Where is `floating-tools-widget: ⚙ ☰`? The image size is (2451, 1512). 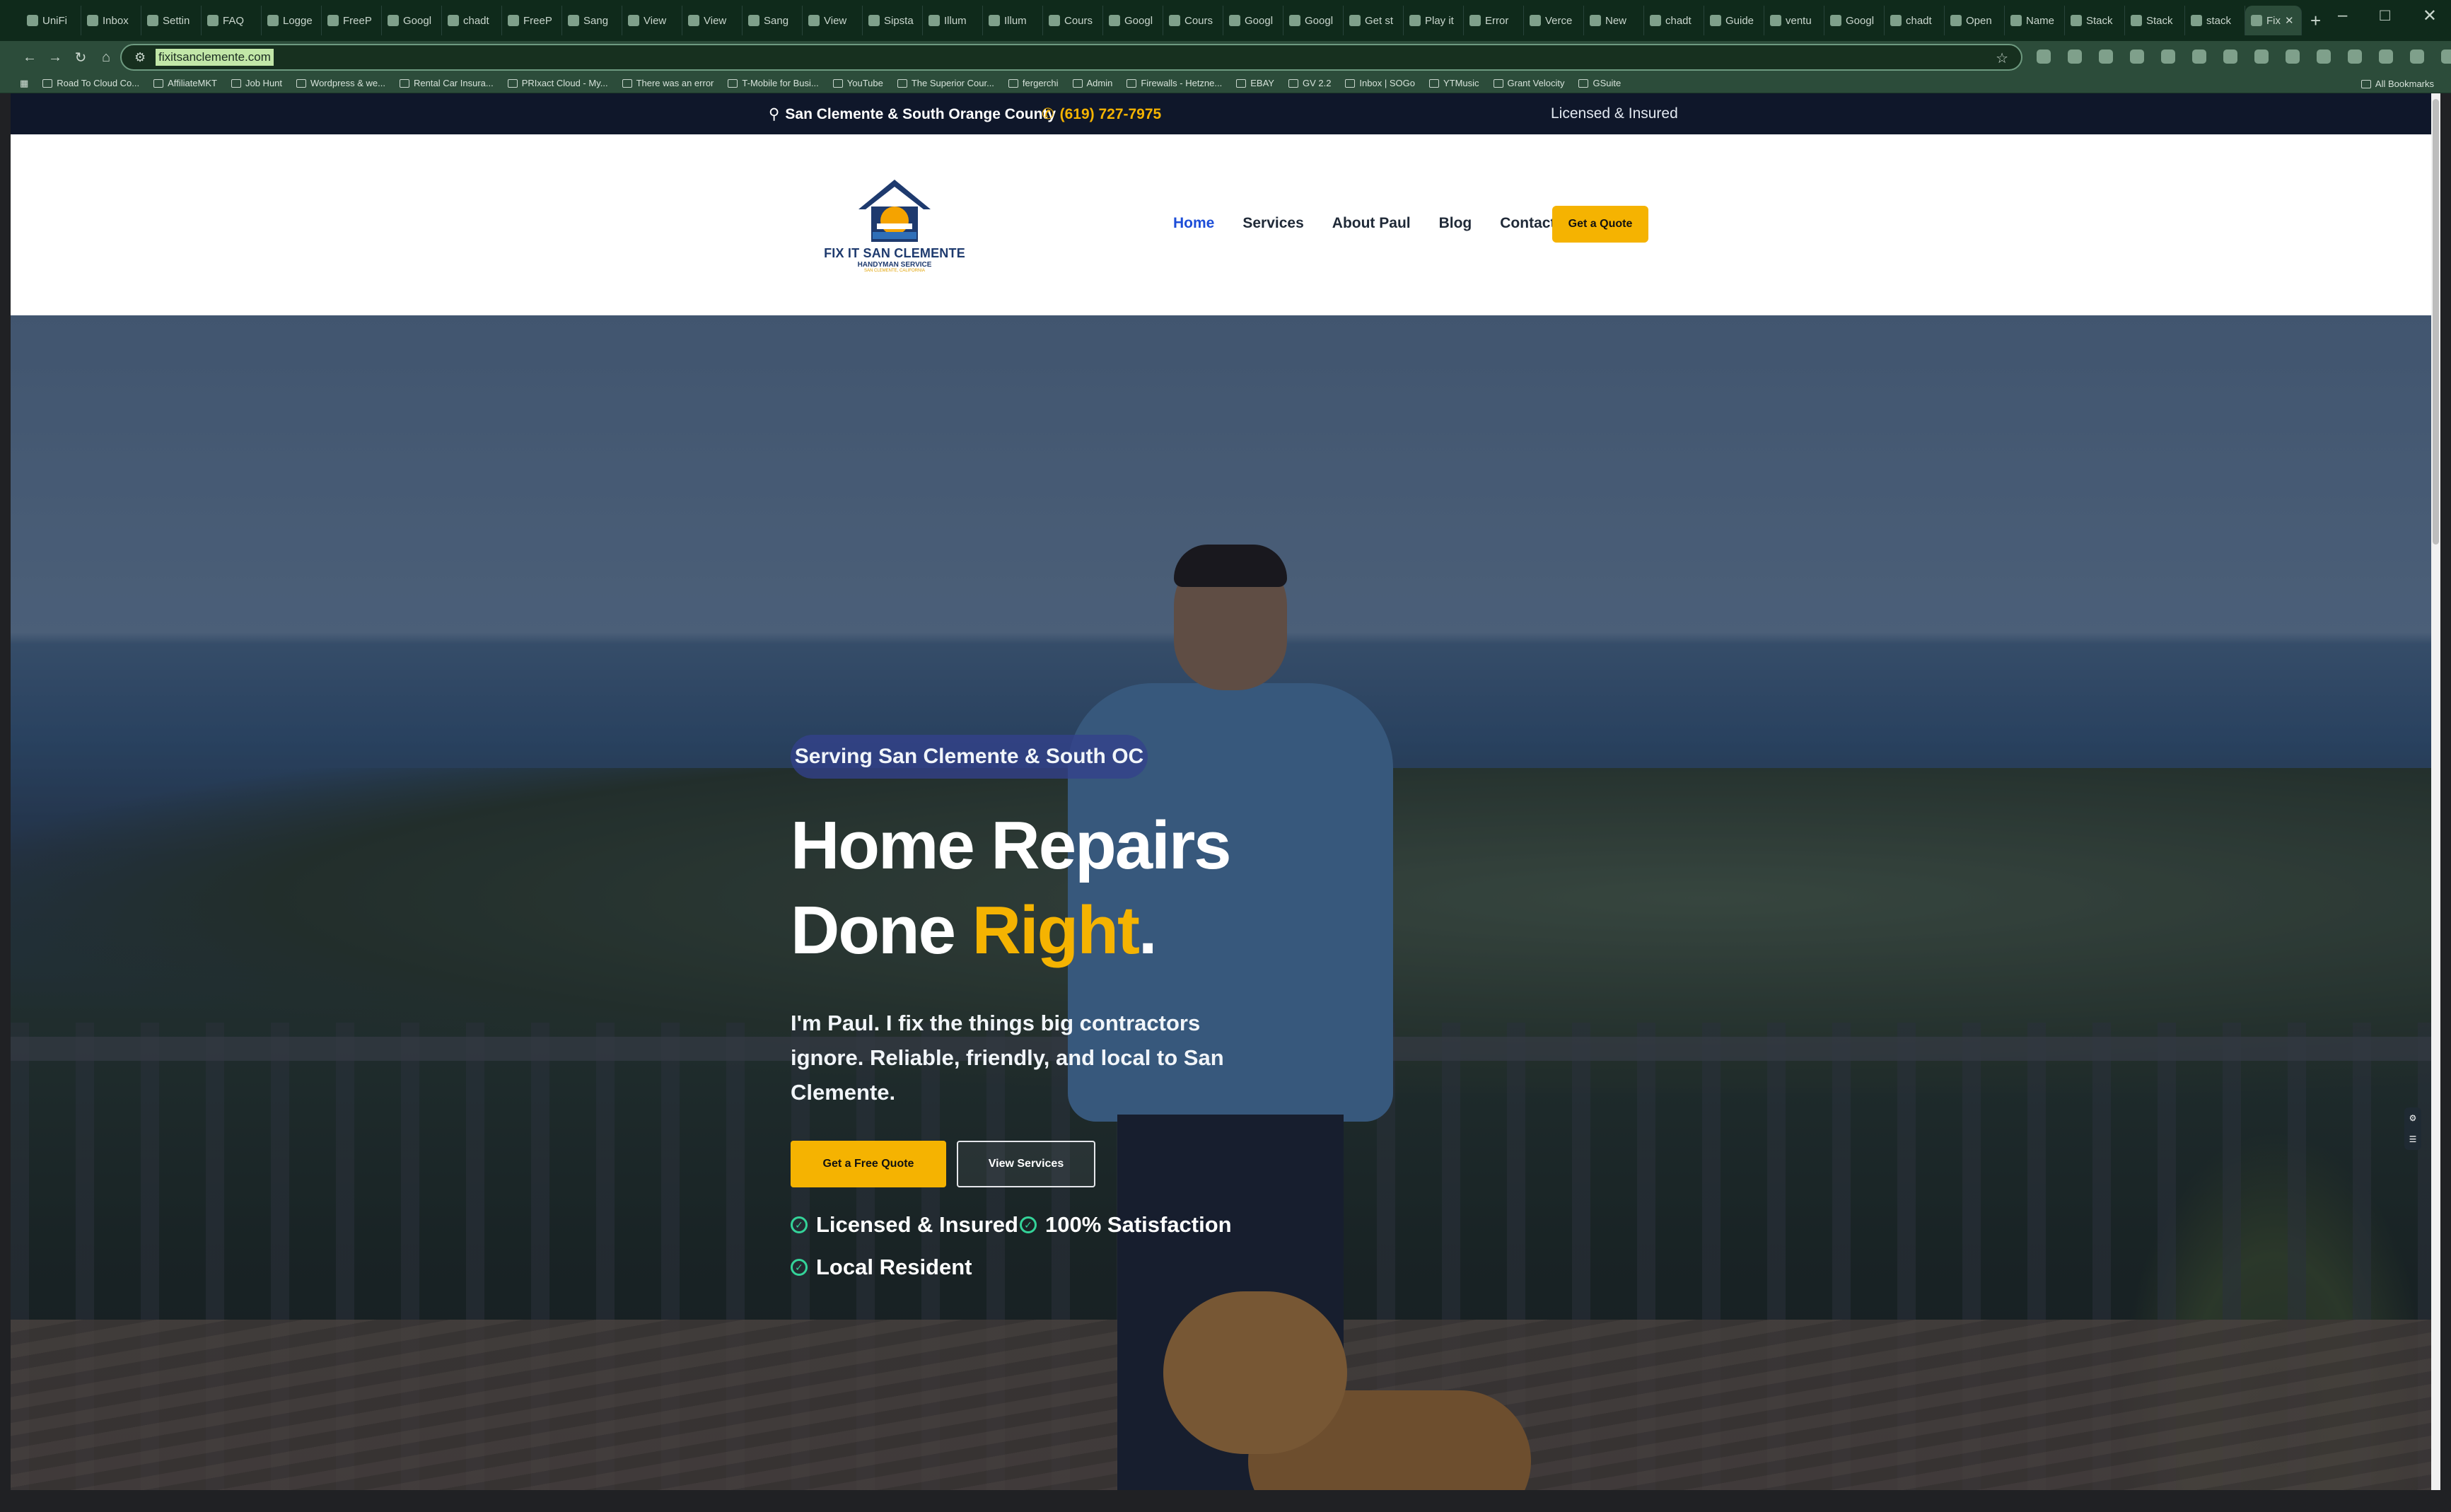
floating-tools-widget: ⚙ ☰ is located at coordinates (2412, 1128).